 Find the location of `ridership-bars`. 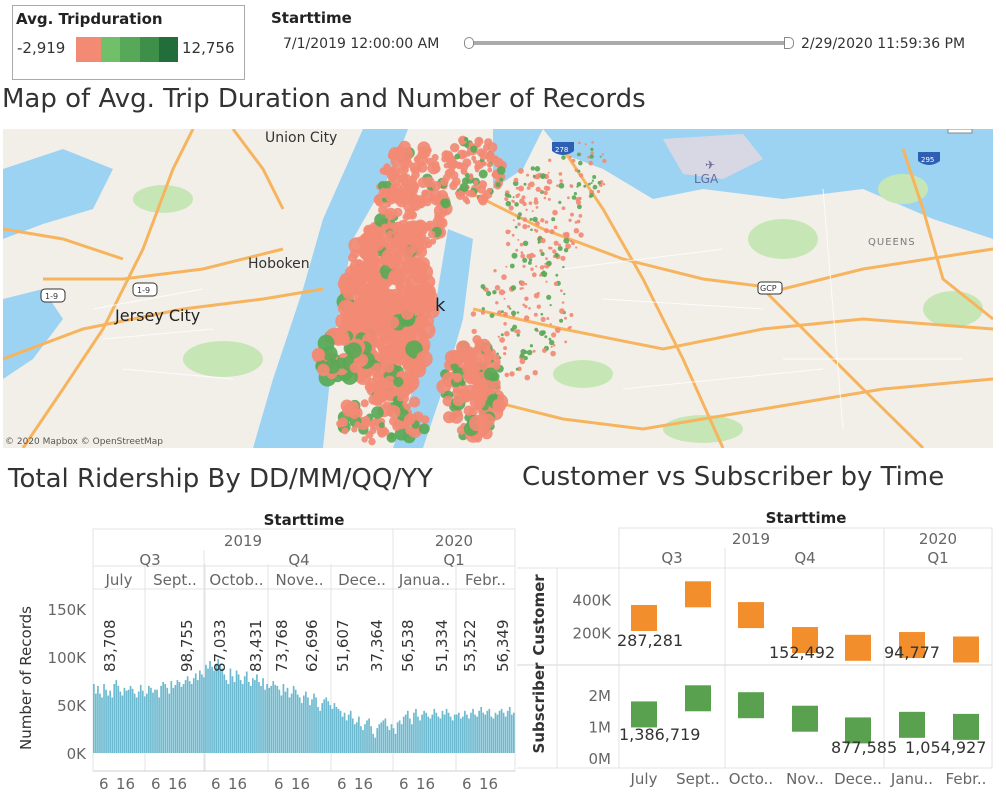

ridership-bars is located at coordinates (304, 706).